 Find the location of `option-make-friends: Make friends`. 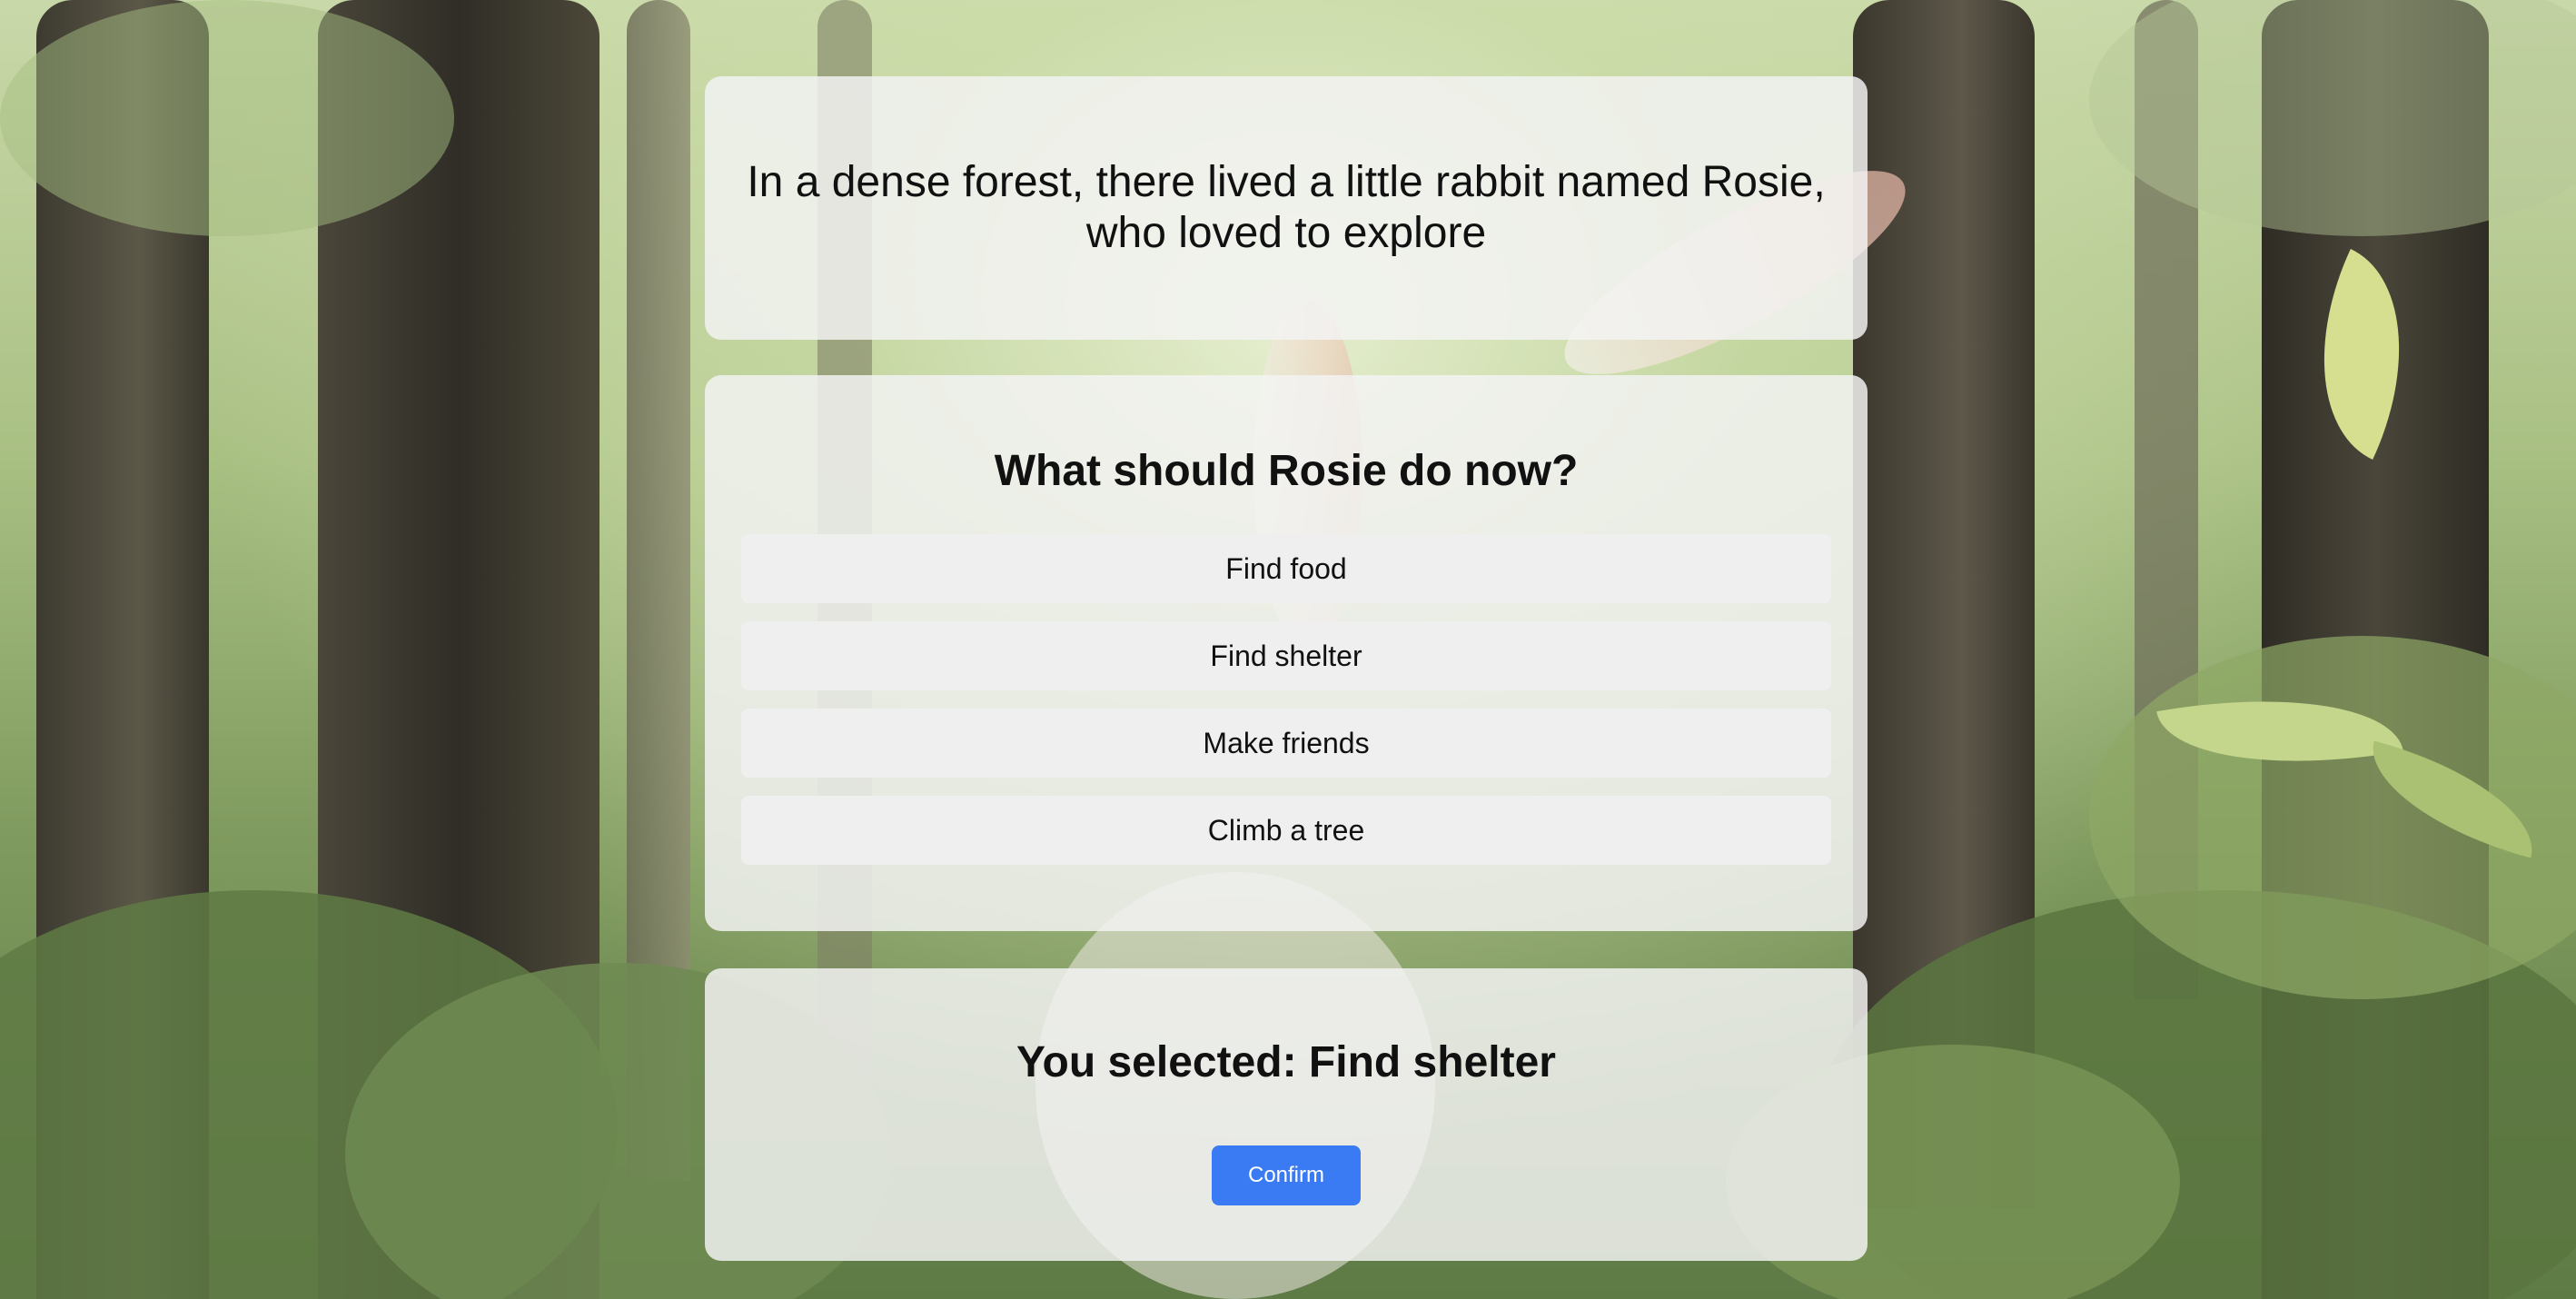

option-make-friends: Make friends is located at coordinates (1286, 743).